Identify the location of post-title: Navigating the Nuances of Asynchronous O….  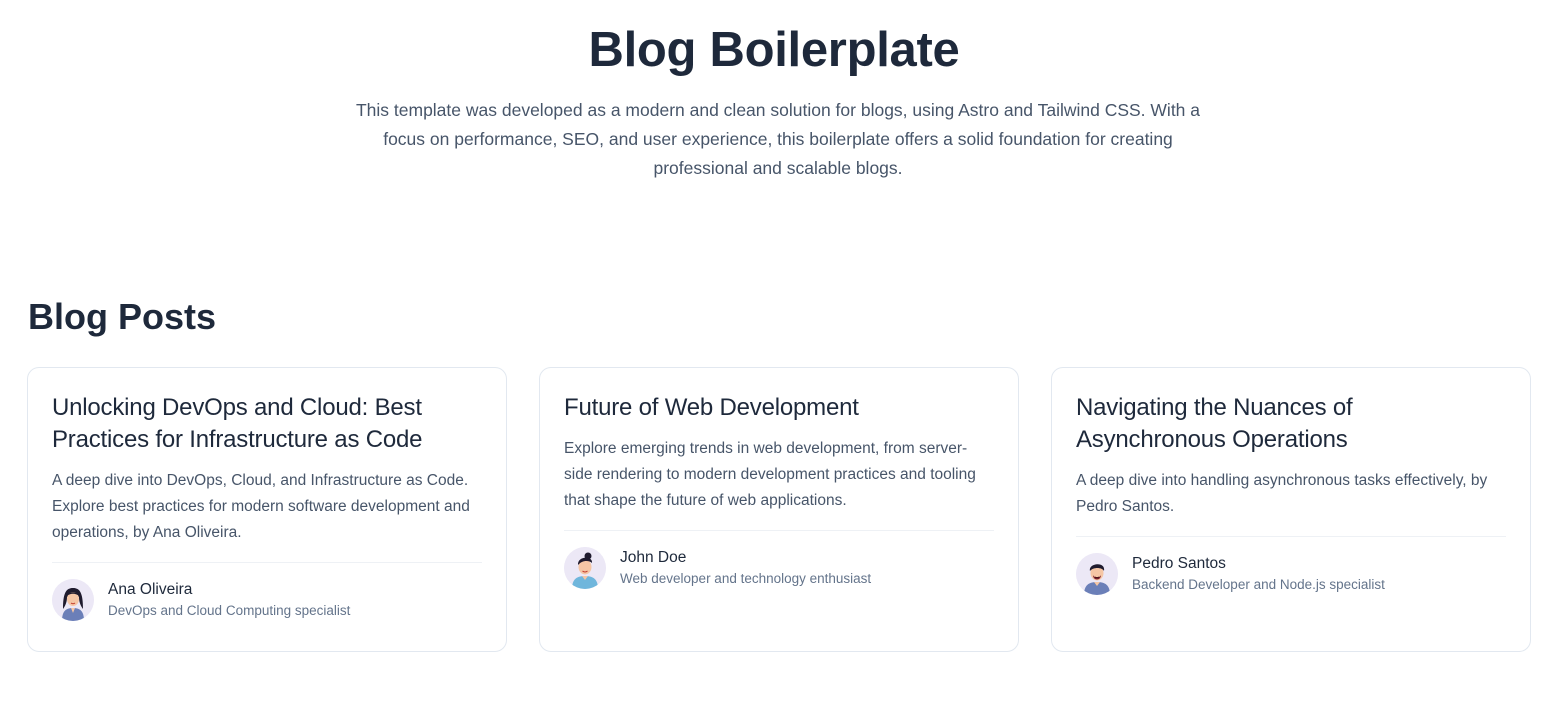
(1291, 424).